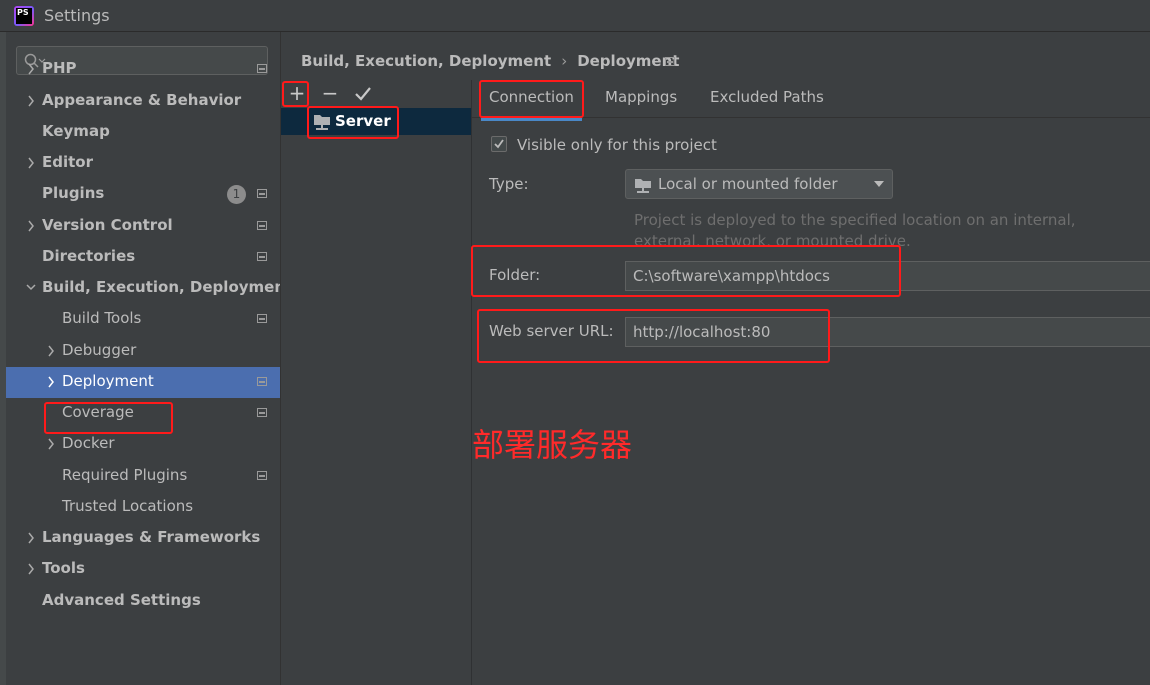 The image size is (1150, 685). I want to click on sidebar-item-label: Keymap, so click(76, 131).